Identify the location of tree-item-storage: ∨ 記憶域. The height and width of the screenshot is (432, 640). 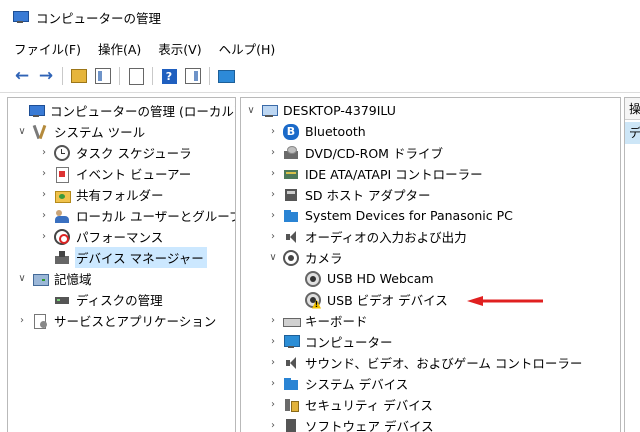
(55, 278).